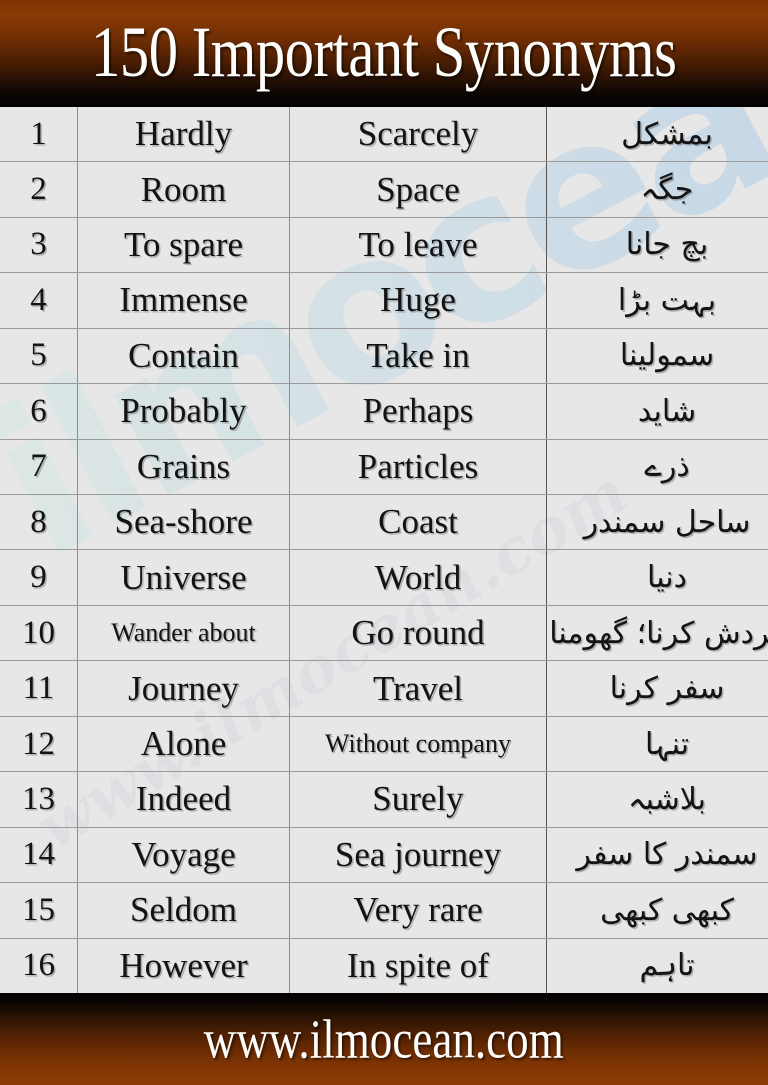 The width and height of the screenshot is (768, 1085). What do you see at coordinates (657, 688) in the screenshot?
I see `urdu-meaning-cell: سفر کرنا` at bounding box center [657, 688].